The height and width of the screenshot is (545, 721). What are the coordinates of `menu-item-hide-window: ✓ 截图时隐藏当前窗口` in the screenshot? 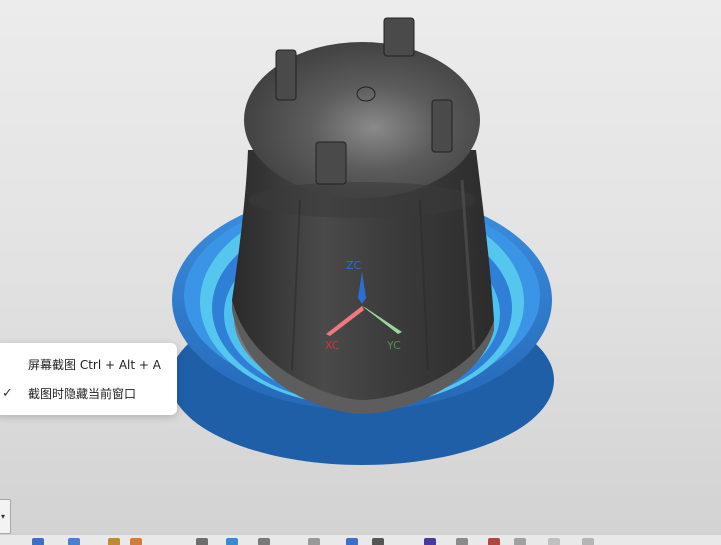 It's located at (88, 394).